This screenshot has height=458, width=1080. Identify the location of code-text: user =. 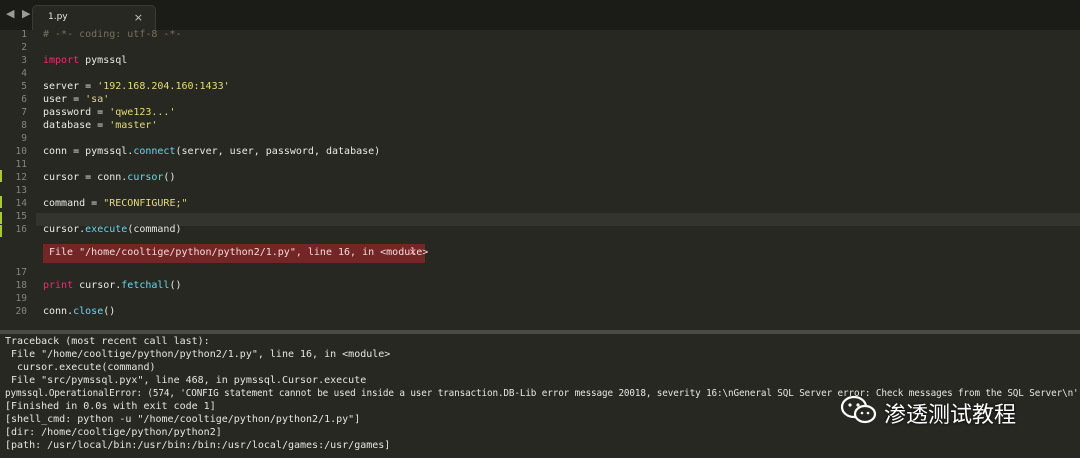
(64, 99).